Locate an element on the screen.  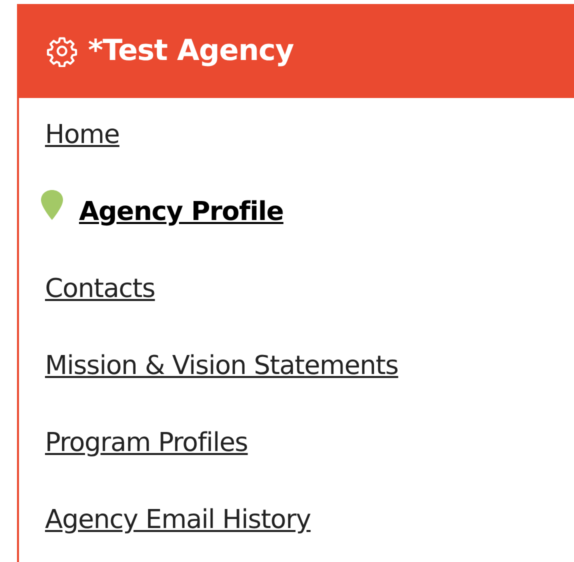
agency-title: *Test Agency is located at coordinates (191, 51).